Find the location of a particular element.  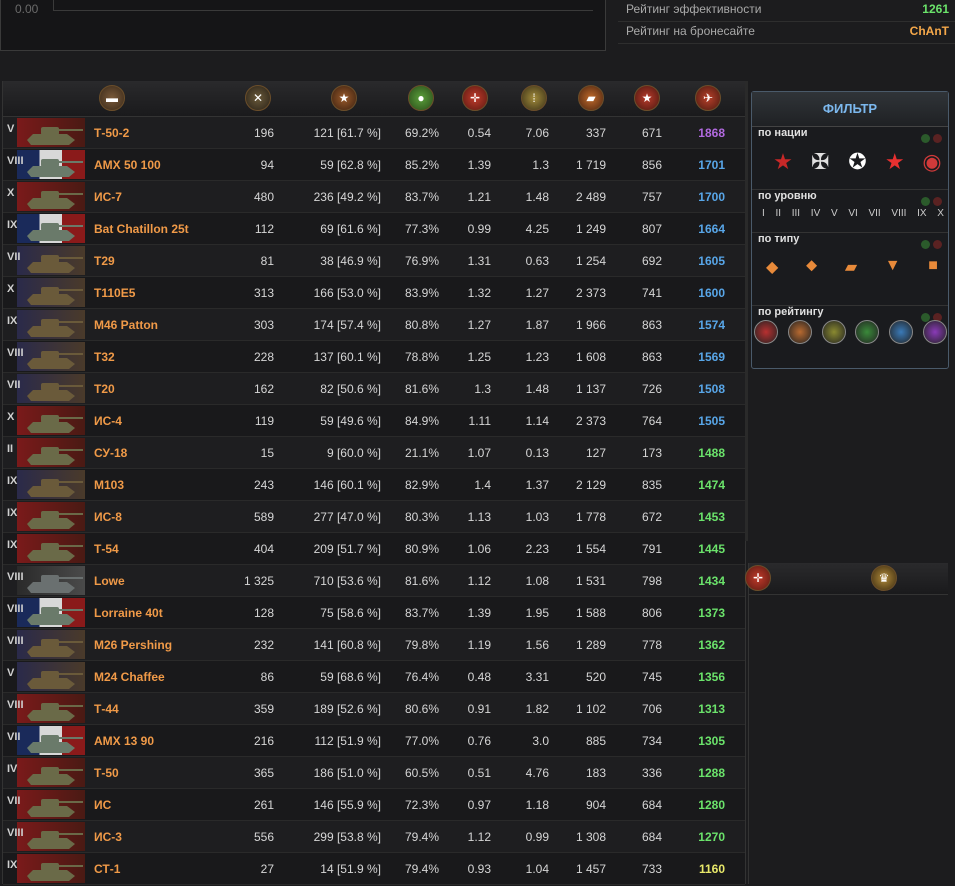

xp-cell: 745 is located at coordinates (651, 677).